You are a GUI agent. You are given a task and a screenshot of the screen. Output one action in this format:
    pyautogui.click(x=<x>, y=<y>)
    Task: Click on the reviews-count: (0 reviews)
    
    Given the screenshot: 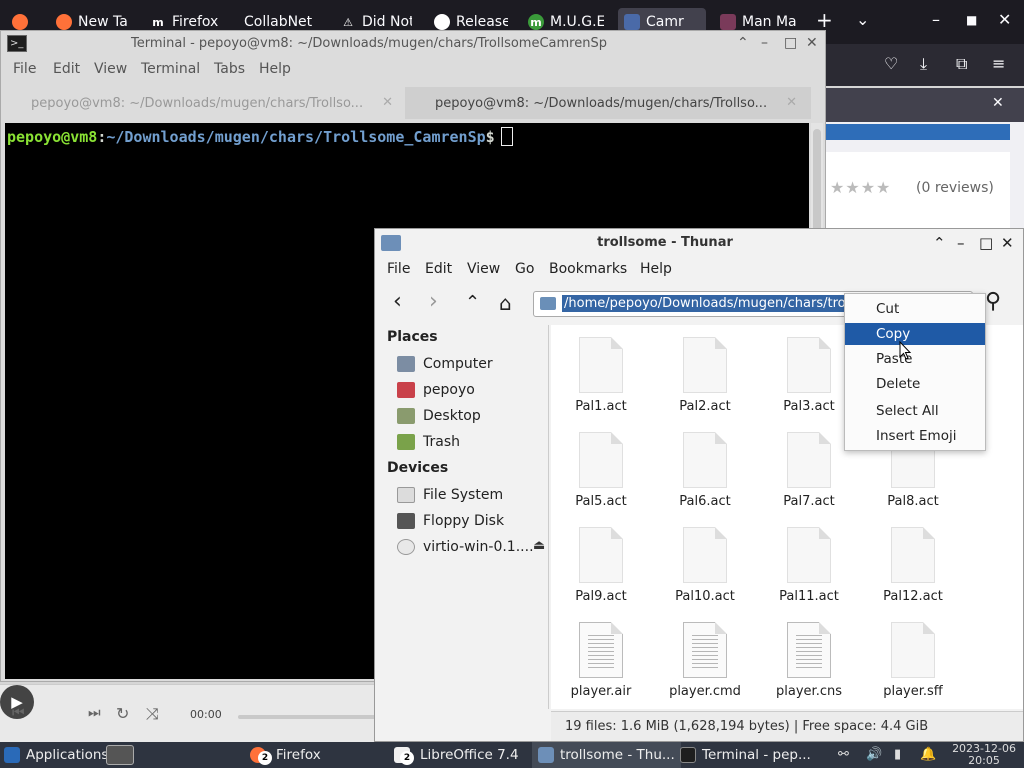 What is the action you would take?
    pyautogui.click(x=955, y=188)
    